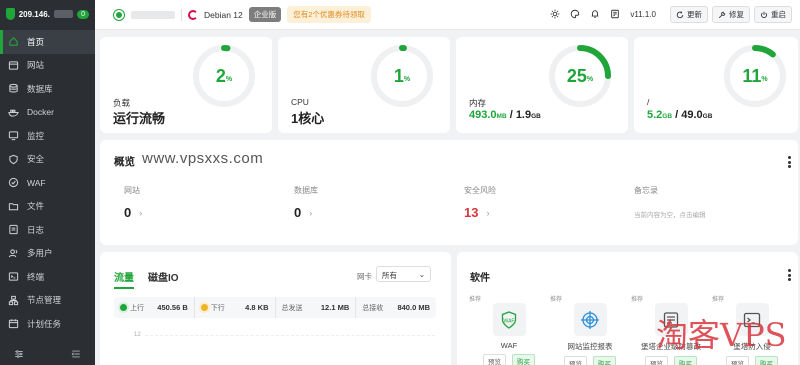 Image resolution: width=800 pixels, height=365 pixels. Describe the element at coordinates (36, 135) in the screenshot. I see `sidebar-item-label: 监控` at that location.